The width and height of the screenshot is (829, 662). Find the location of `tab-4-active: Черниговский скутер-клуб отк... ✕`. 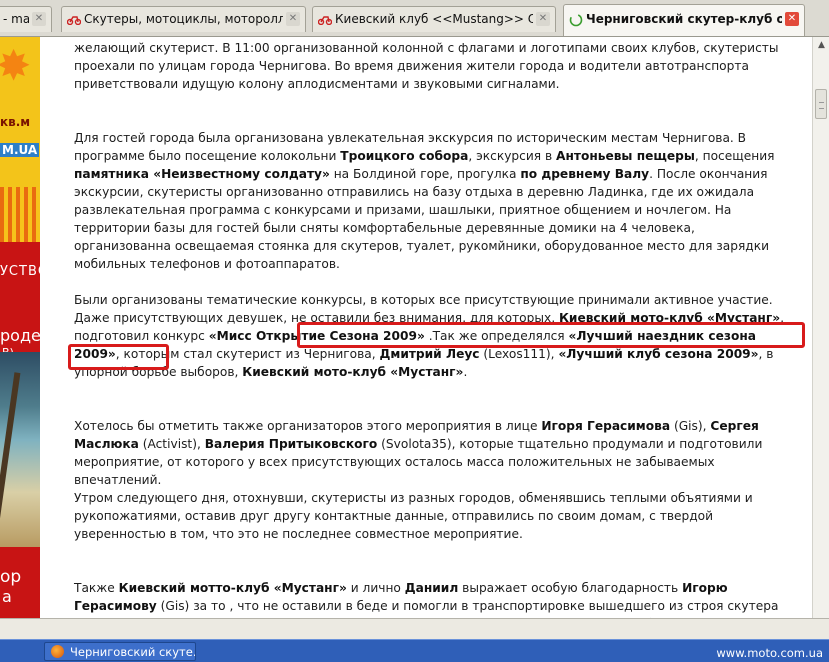

tab-4-active: Черниговский скутер-клуб отк... ✕ is located at coordinates (684, 20).